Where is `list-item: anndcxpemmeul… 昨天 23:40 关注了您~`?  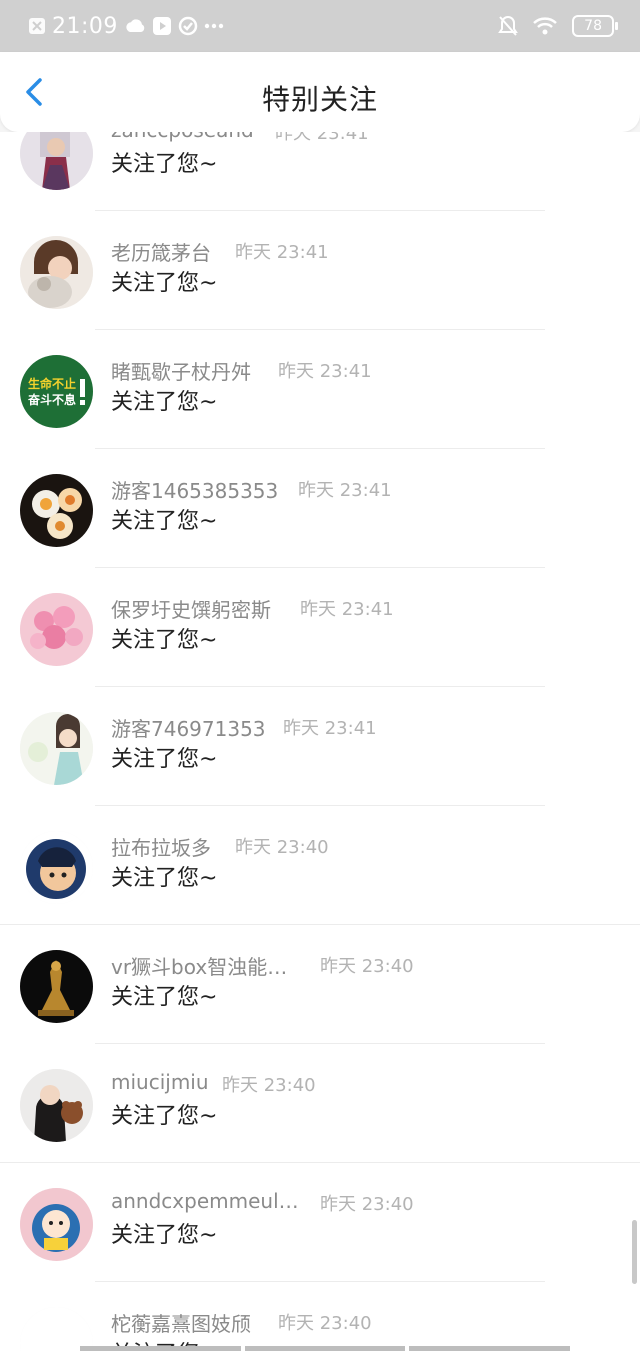 list-item: anndcxpemmeul… 昨天 23:40 关注了您~ is located at coordinates (320, 1222).